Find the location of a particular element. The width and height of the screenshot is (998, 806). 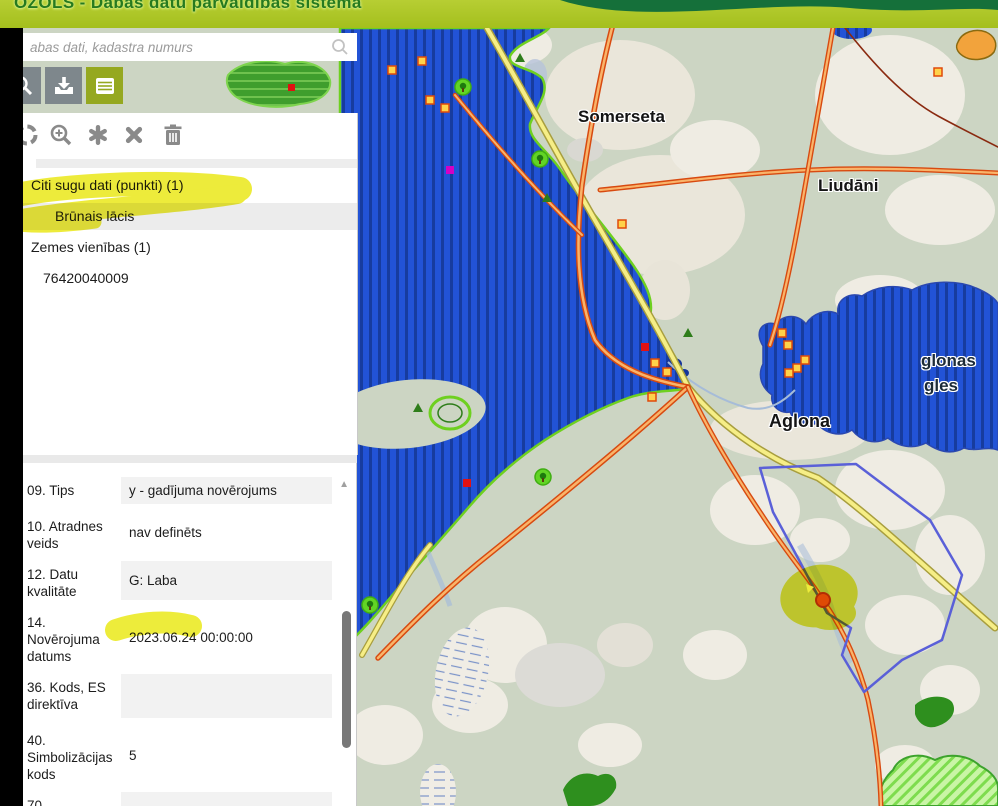

map-export-button is located at coordinates (63, 85).